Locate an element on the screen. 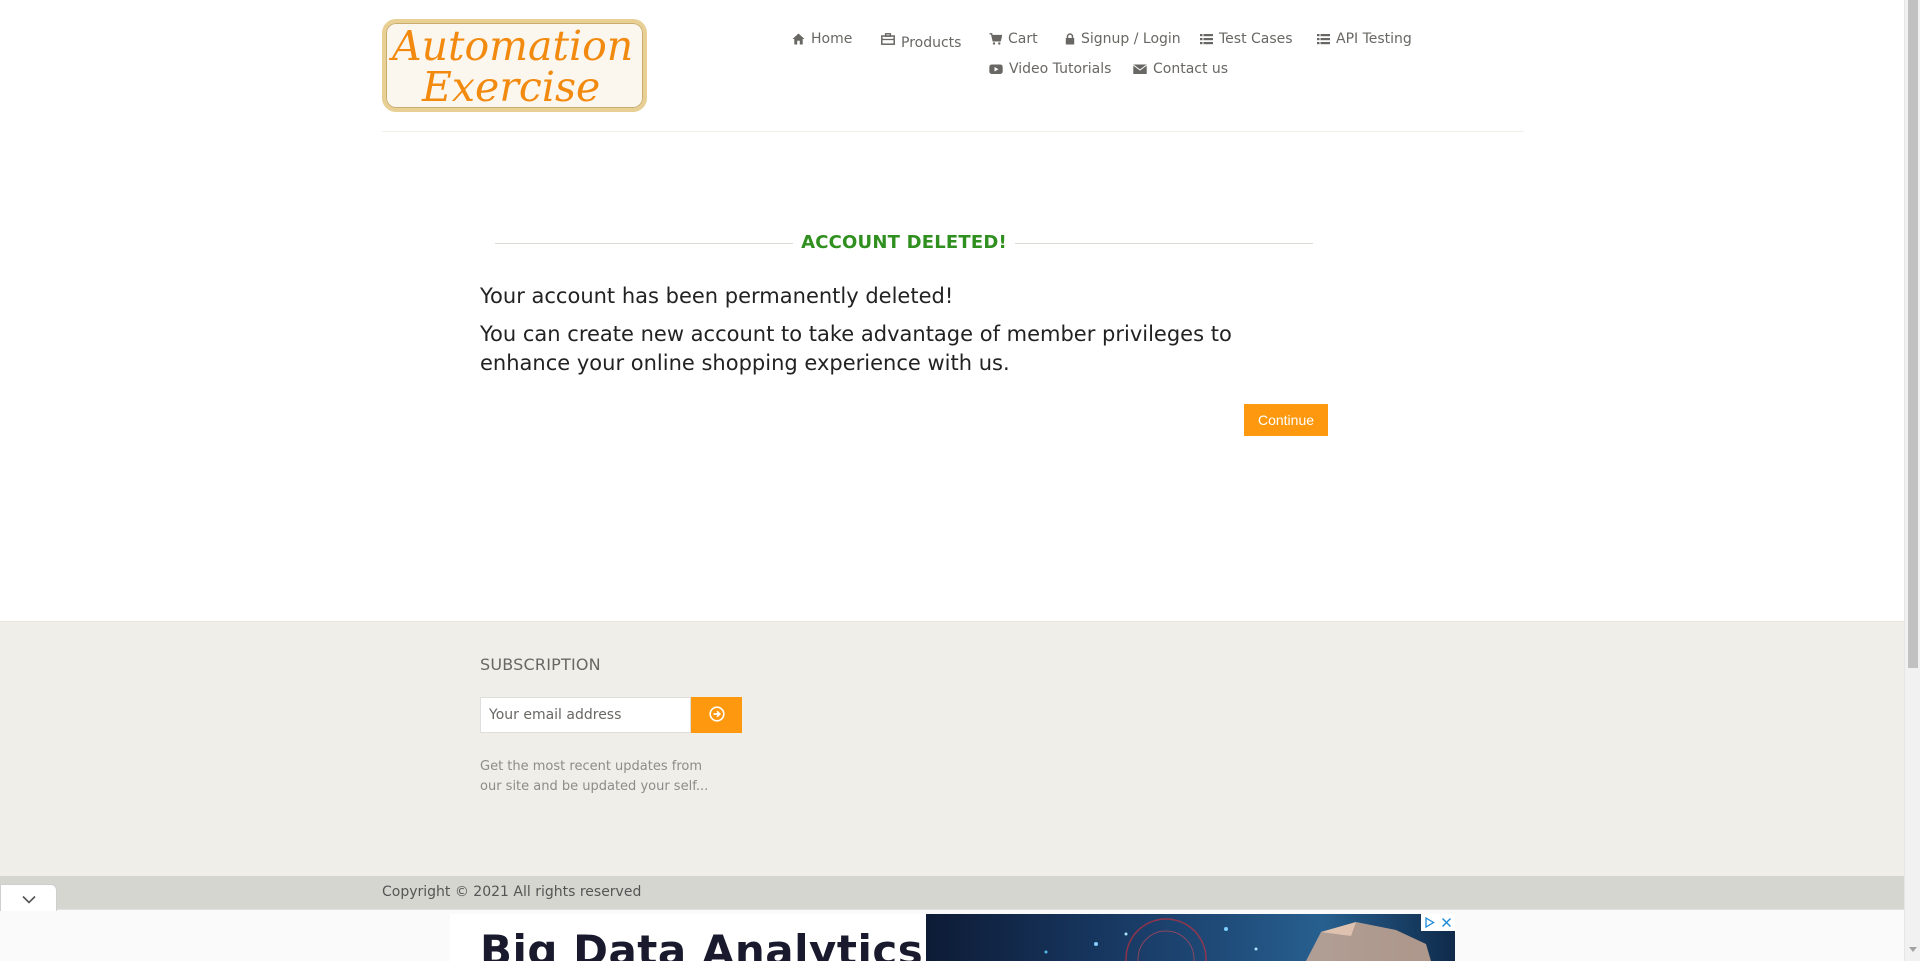 The height and width of the screenshot is (961, 1920). footer-edge is located at coordinates (952, 621).